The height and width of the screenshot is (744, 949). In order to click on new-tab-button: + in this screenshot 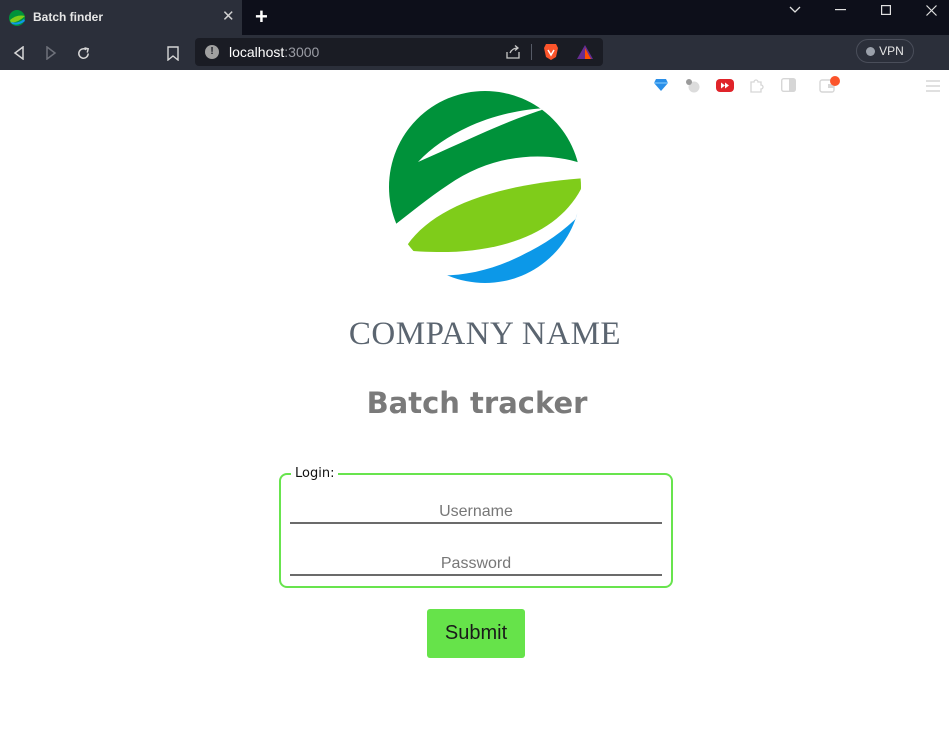, I will do `click(261, 17)`.